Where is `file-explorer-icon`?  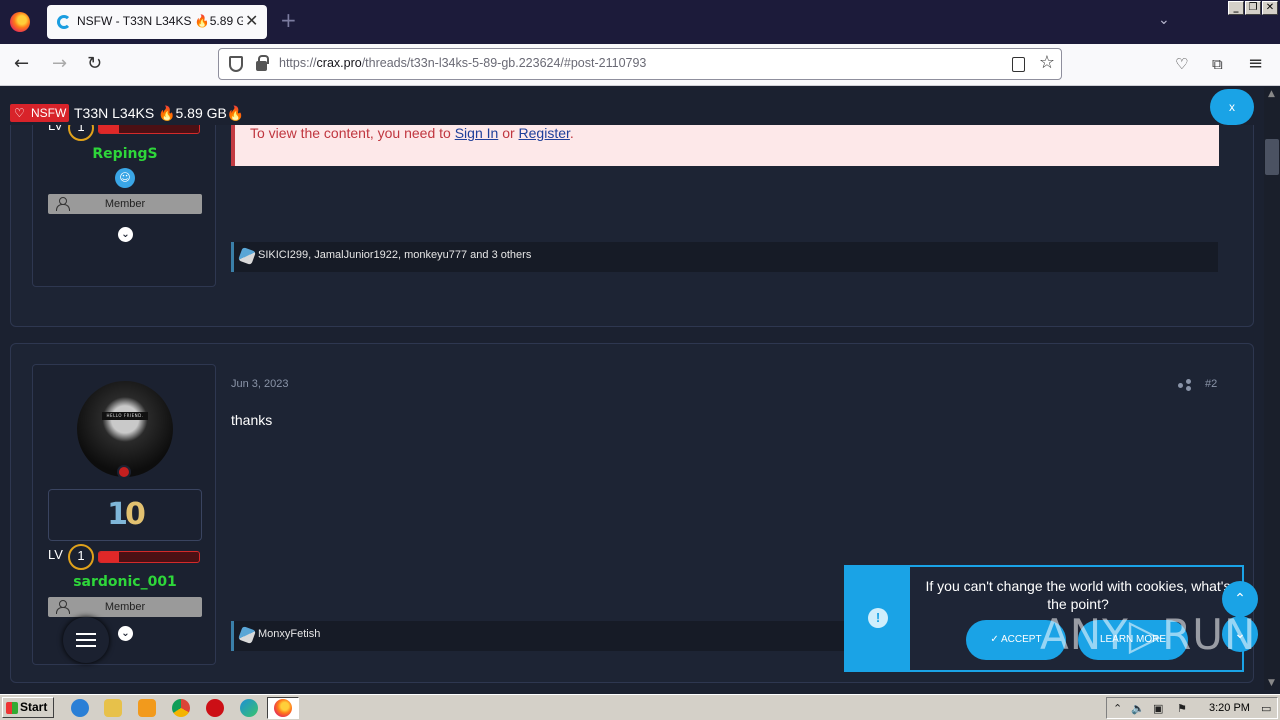
file-explorer-icon is located at coordinates (113, 708).